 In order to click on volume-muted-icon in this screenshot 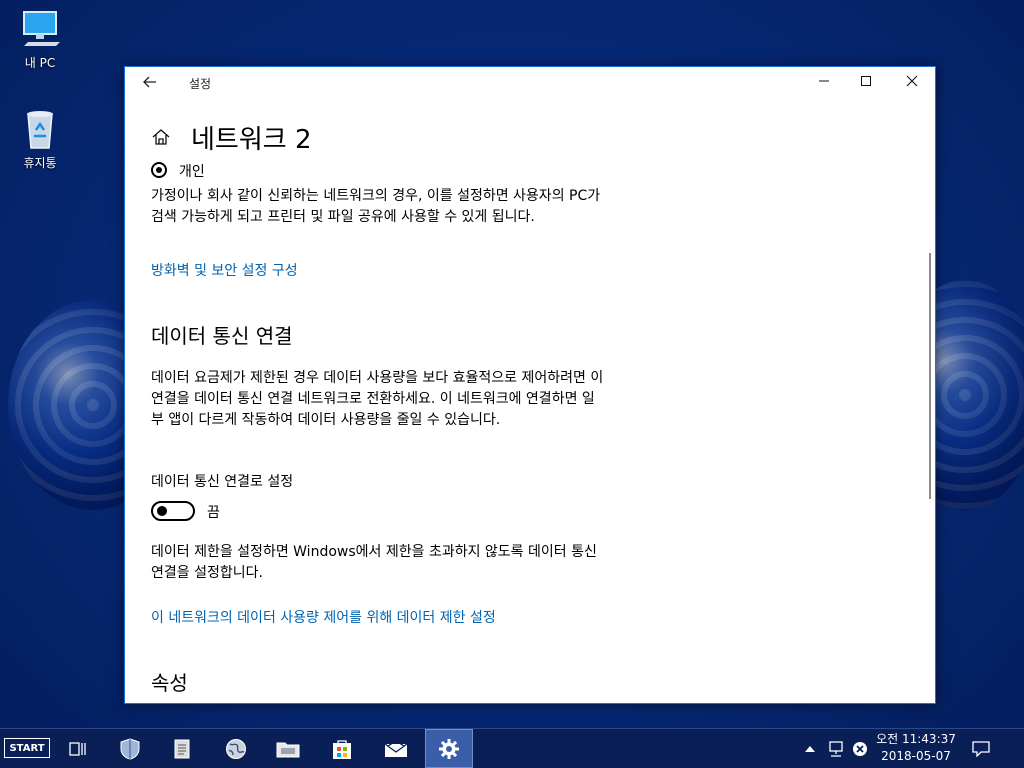, I will do `click(860, 748)`.